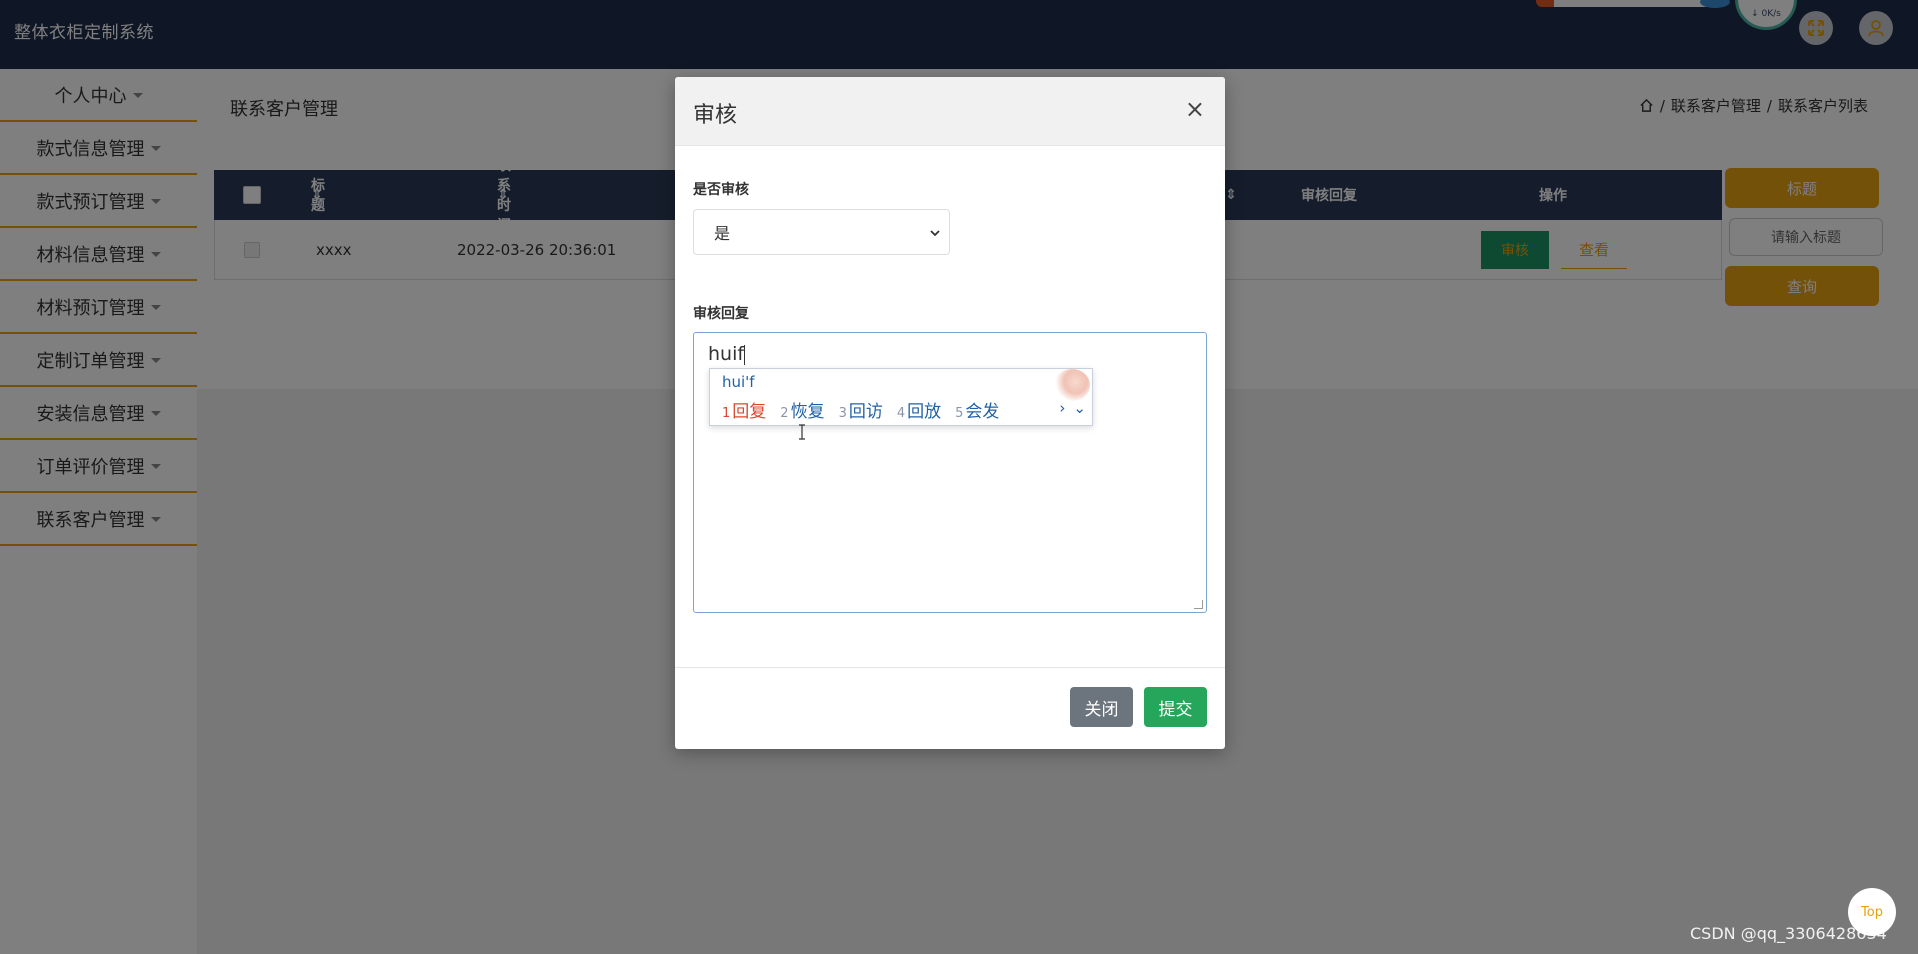  I want to click on review-status-value: 是, so click(722, 233).